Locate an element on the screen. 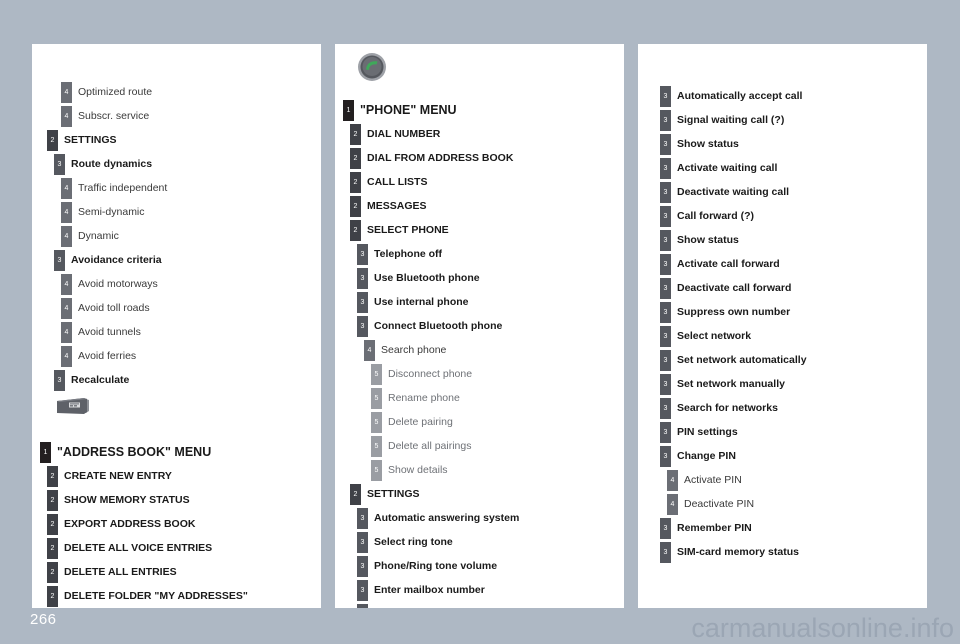 The image size is (960, 644). menu-item-row: 1 "ADDRESS BOOK" MENU is located at coordinates (176, 452).